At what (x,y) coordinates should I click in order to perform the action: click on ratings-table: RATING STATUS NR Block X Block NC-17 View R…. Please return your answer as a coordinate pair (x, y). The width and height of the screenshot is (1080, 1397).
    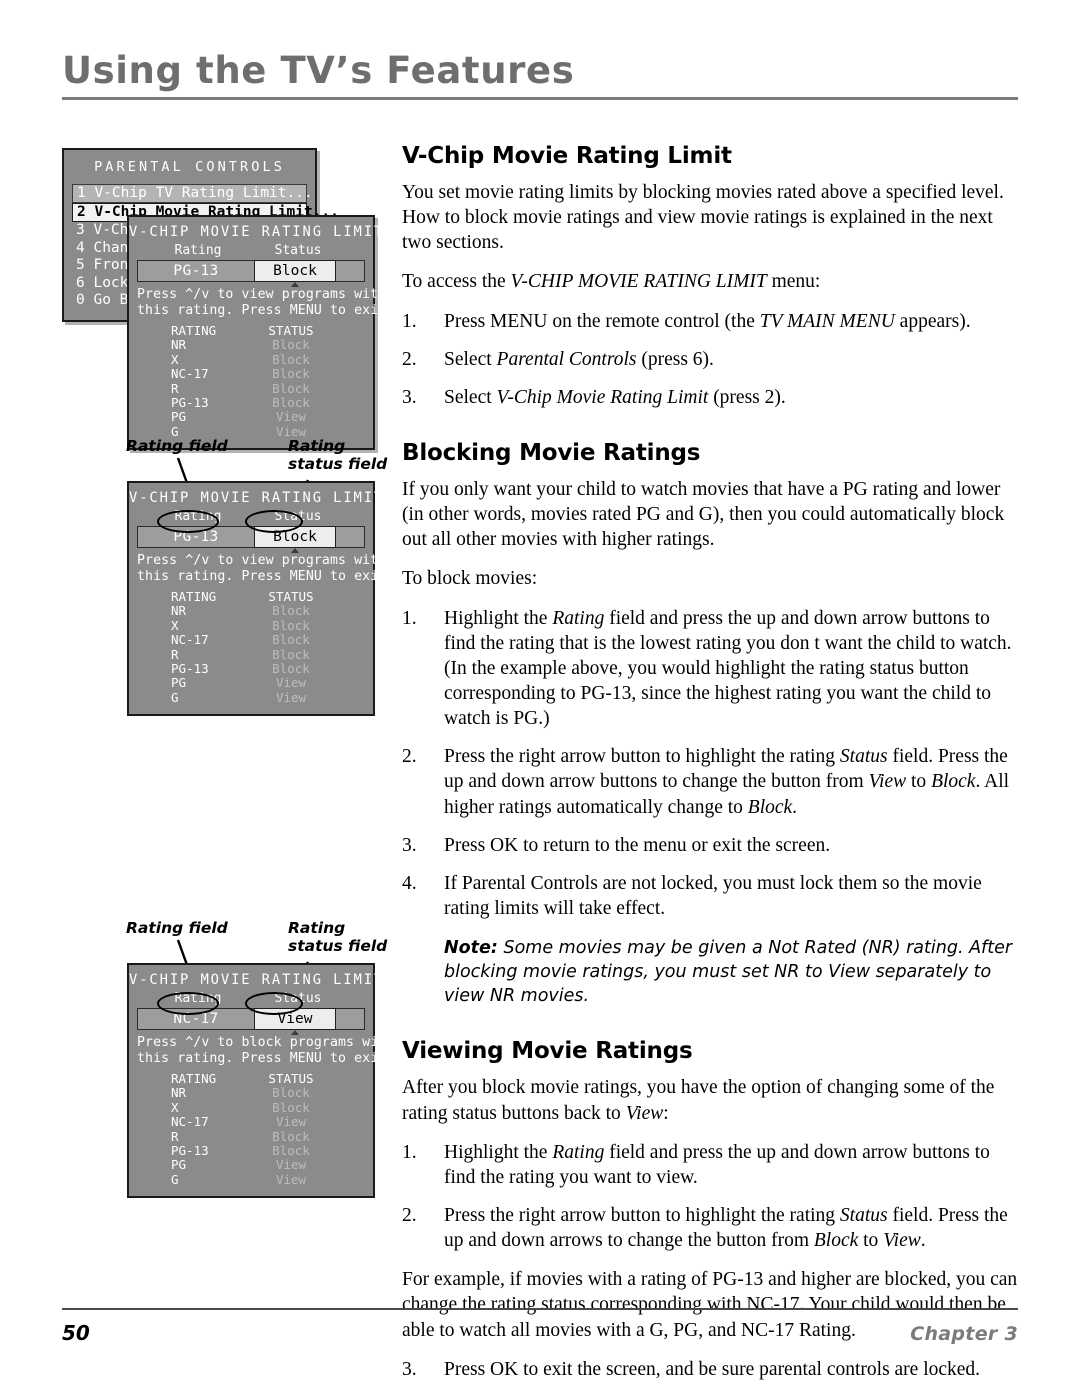
    Looking at the image, I should click on (251, 1129).